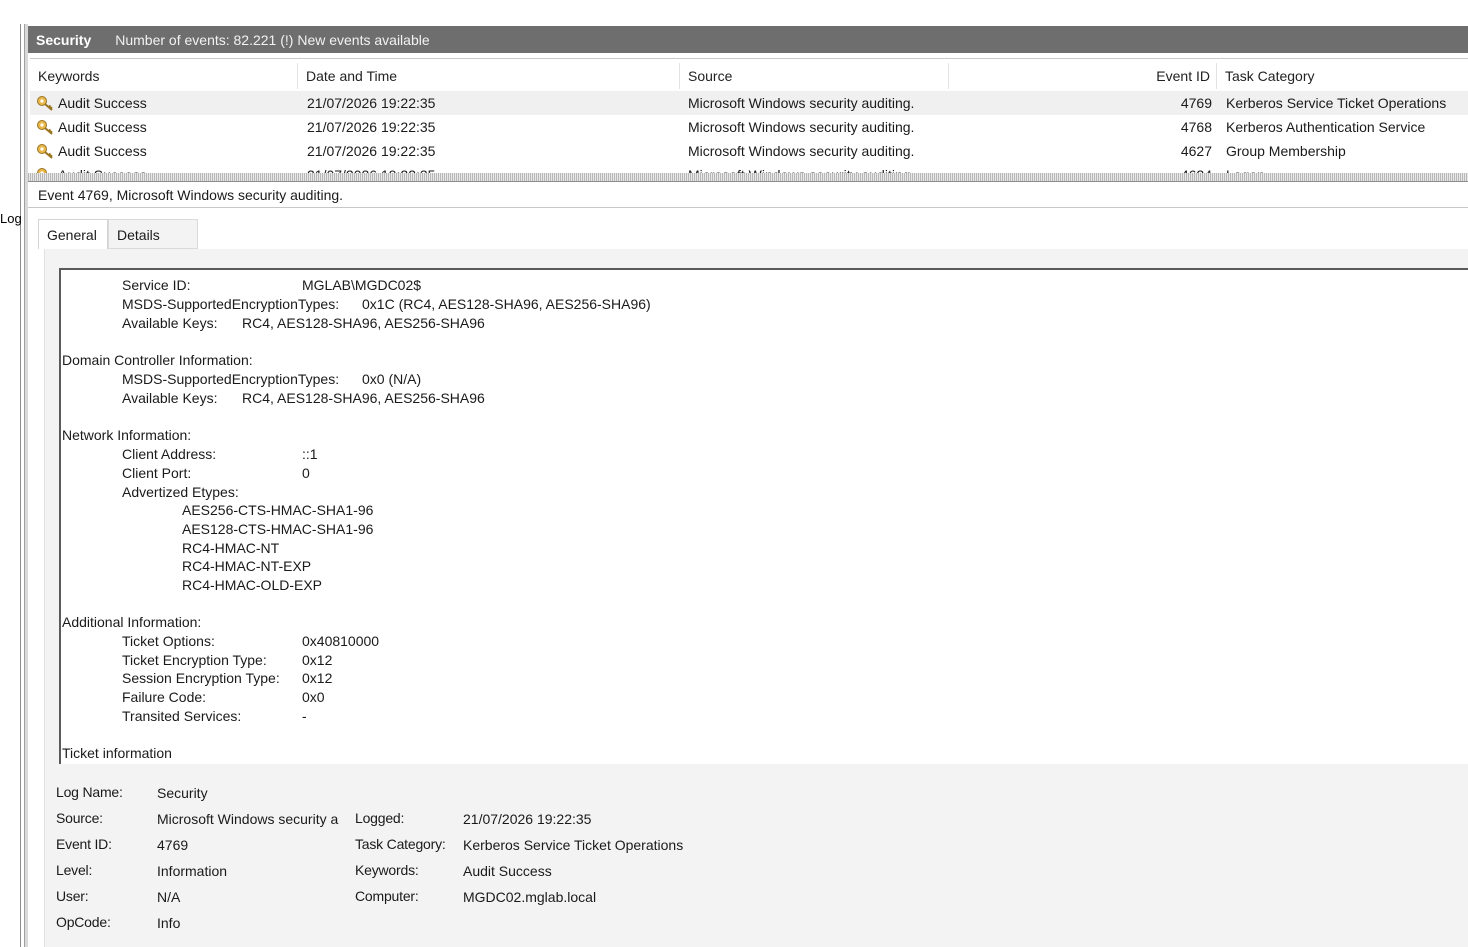 Image resolution: width=1468 pixels, height=947 pixels. Describe the element at coordinates (231, 548) in the screenshot. I see `desc-etype: RC4-HMAC-NT` at that location.